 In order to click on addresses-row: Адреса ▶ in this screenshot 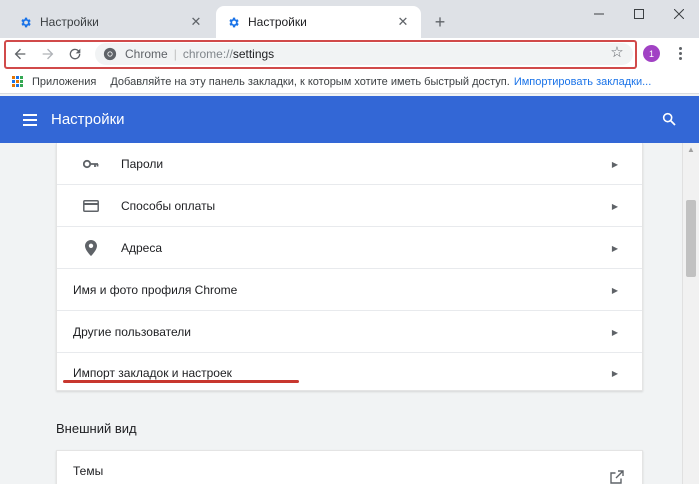, I will do `click(349, 248)`.